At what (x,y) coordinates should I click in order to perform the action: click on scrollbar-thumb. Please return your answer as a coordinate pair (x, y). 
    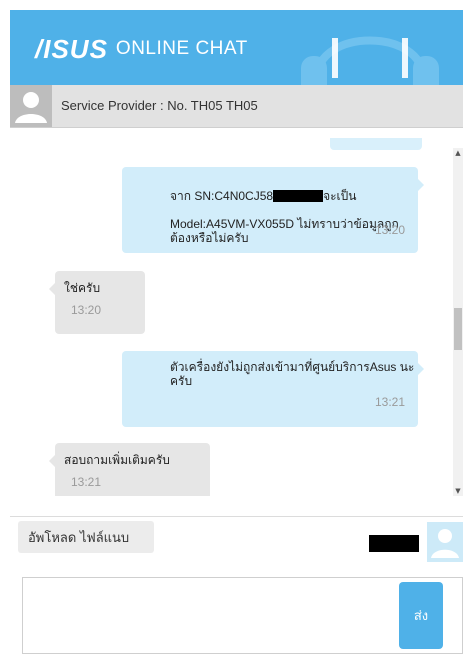
    Looking at the image, I should click on (458, 329).